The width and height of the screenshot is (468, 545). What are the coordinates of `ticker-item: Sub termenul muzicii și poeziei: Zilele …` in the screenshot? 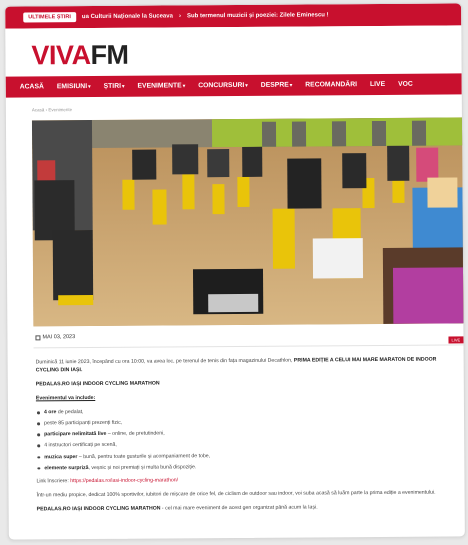 It's located at (258, 15).